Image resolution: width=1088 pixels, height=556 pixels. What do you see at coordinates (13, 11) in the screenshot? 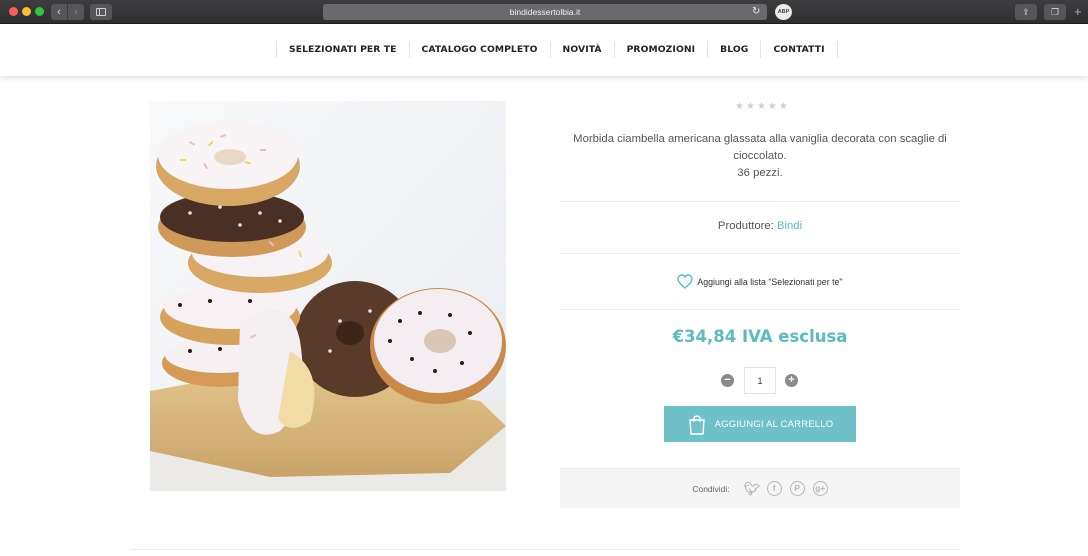
I see `close-window-button` at bounding box center [13, 11].